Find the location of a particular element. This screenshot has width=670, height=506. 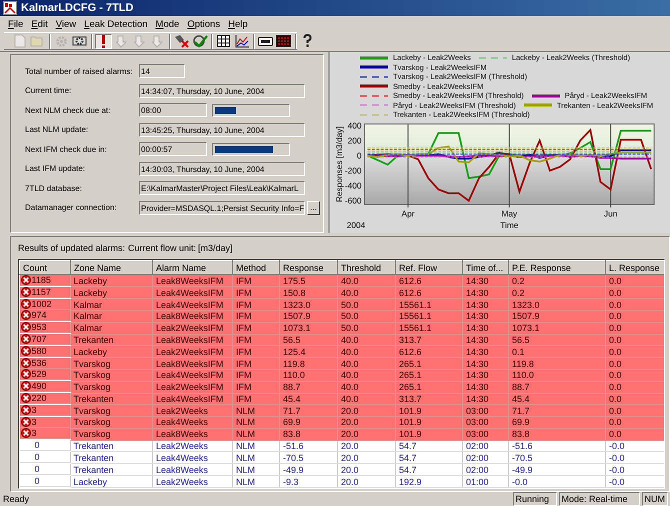

column-header: L. Response is located at coordinates (635, 267).